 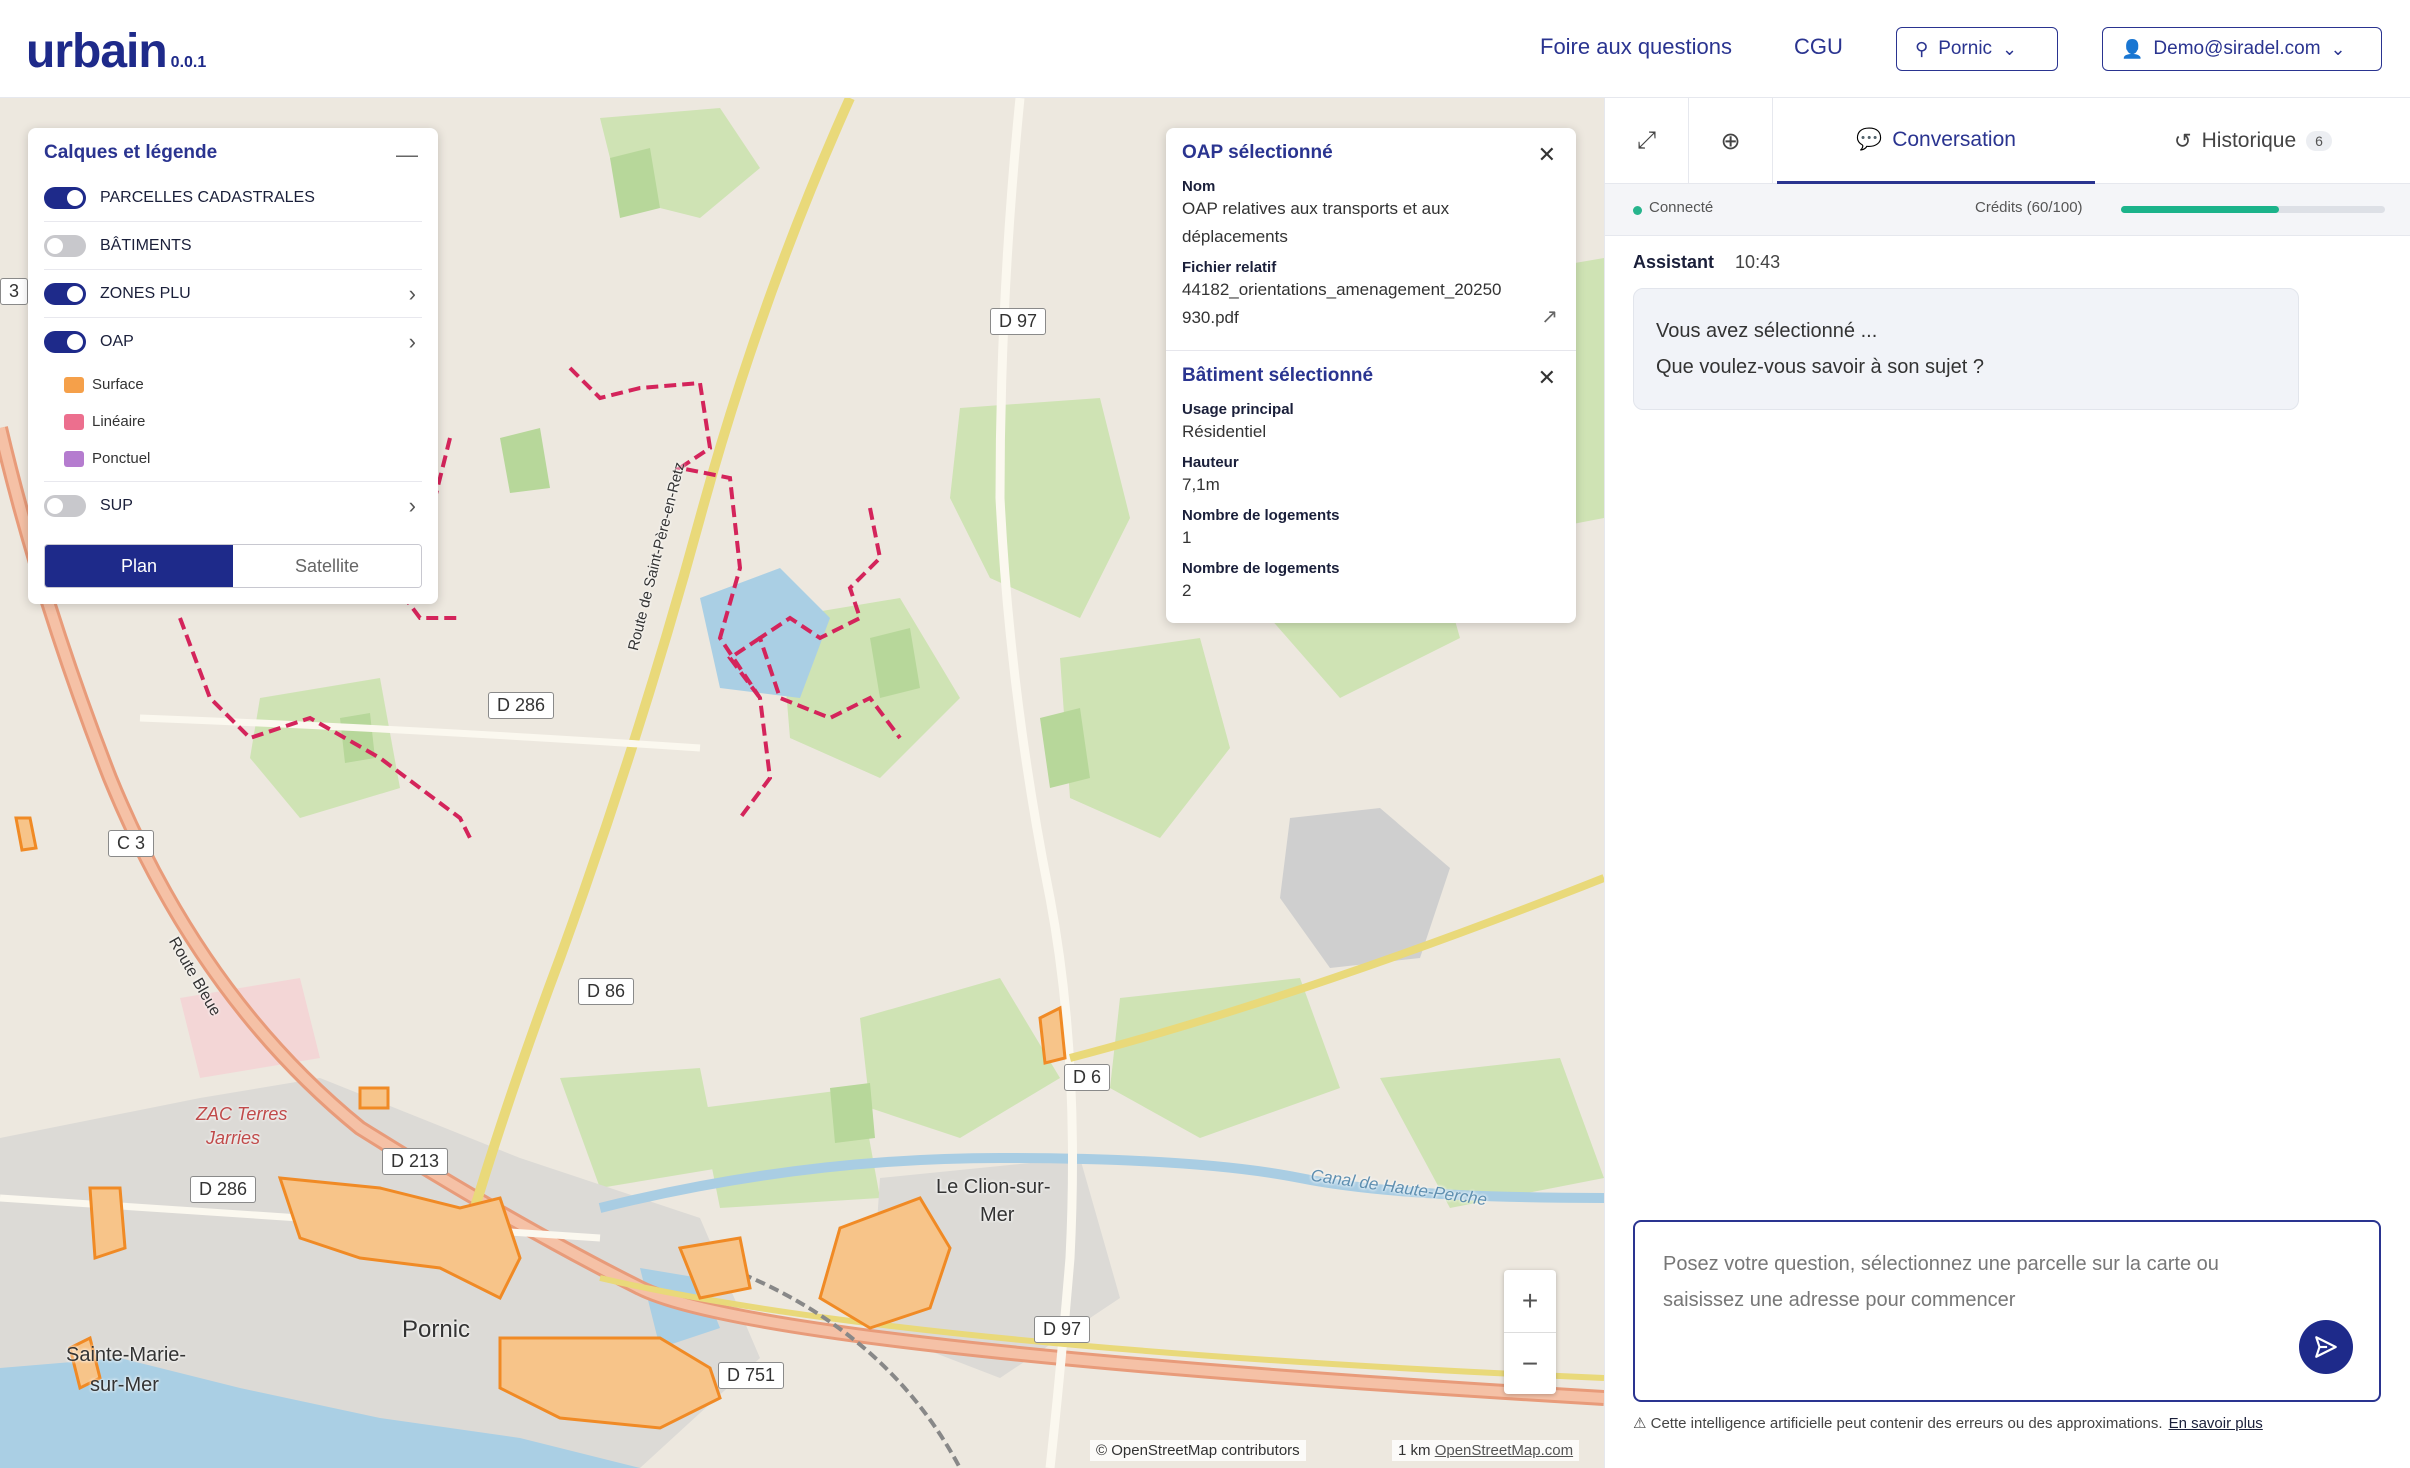 I want to click on user-menu: 👤 Demo@siradel.com ⌄, so click(x=2242, y=49).